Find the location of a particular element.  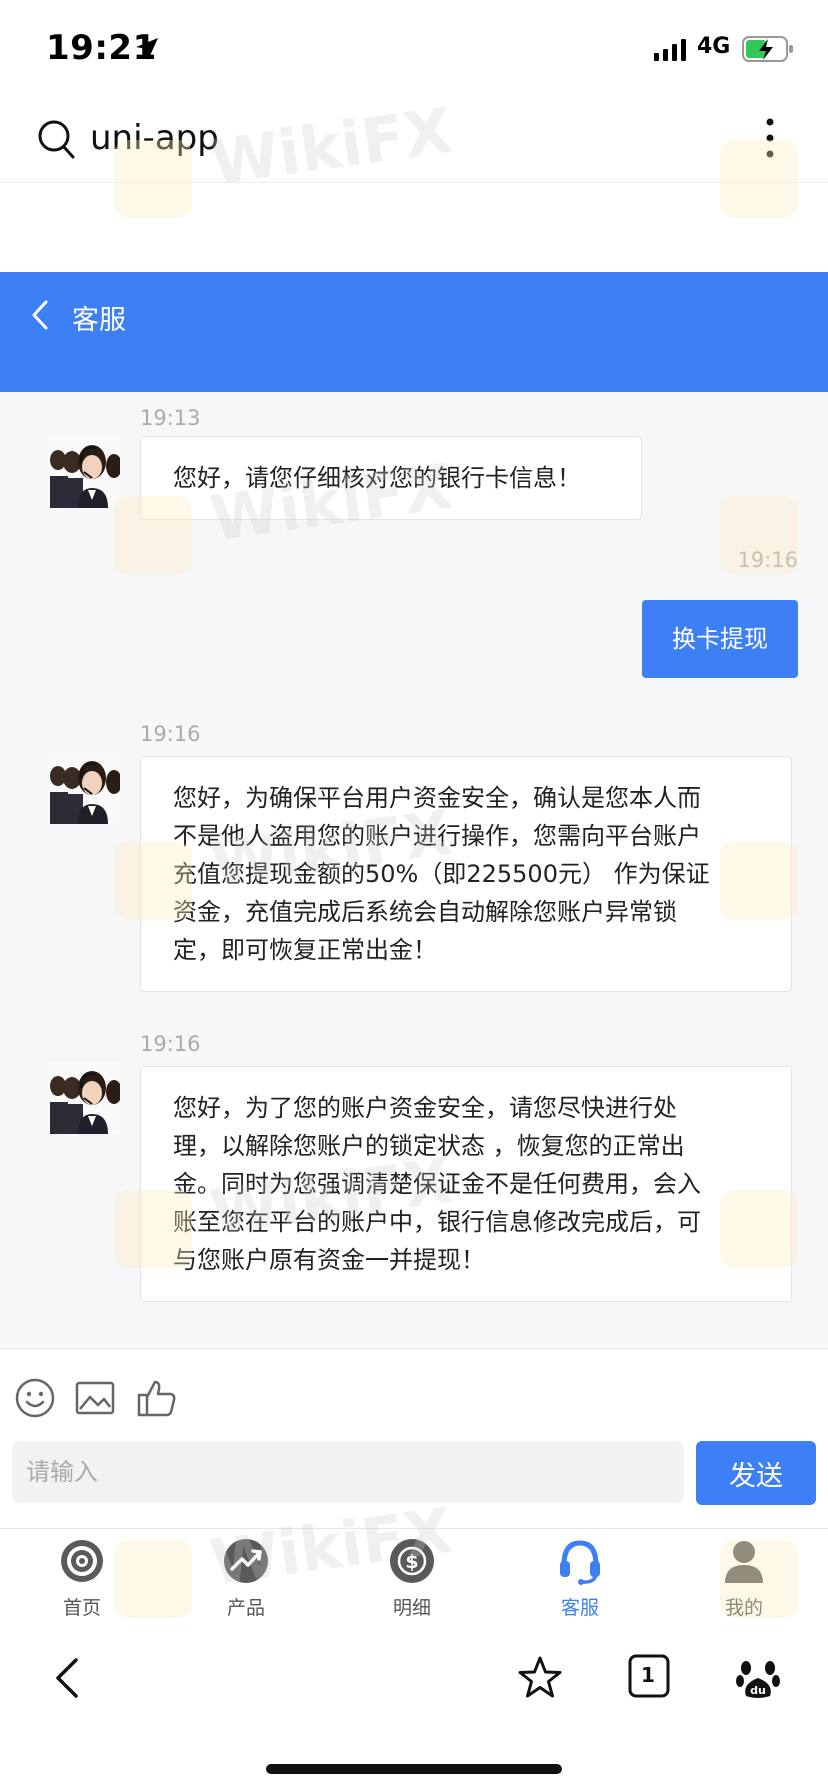

headset-icon is located at coordinates (580, 1562).